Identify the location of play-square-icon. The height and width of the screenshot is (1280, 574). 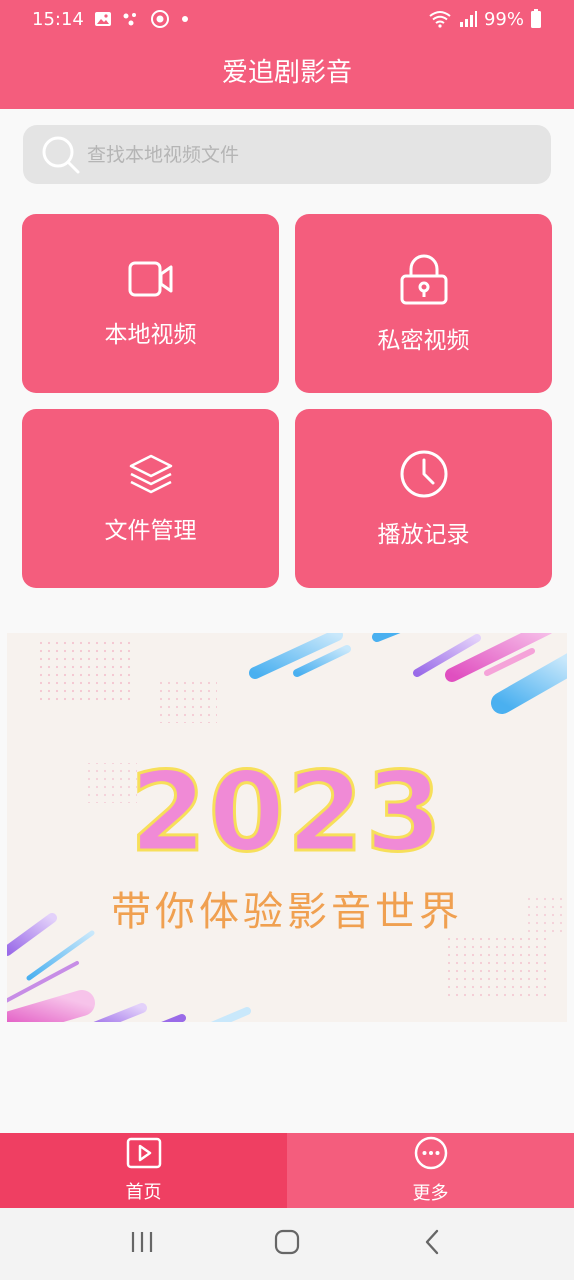
(144, 1155).